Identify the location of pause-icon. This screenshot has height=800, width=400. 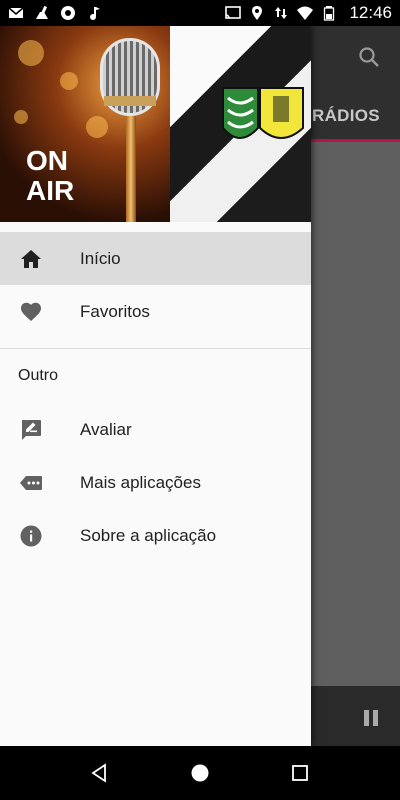
(372, 718).